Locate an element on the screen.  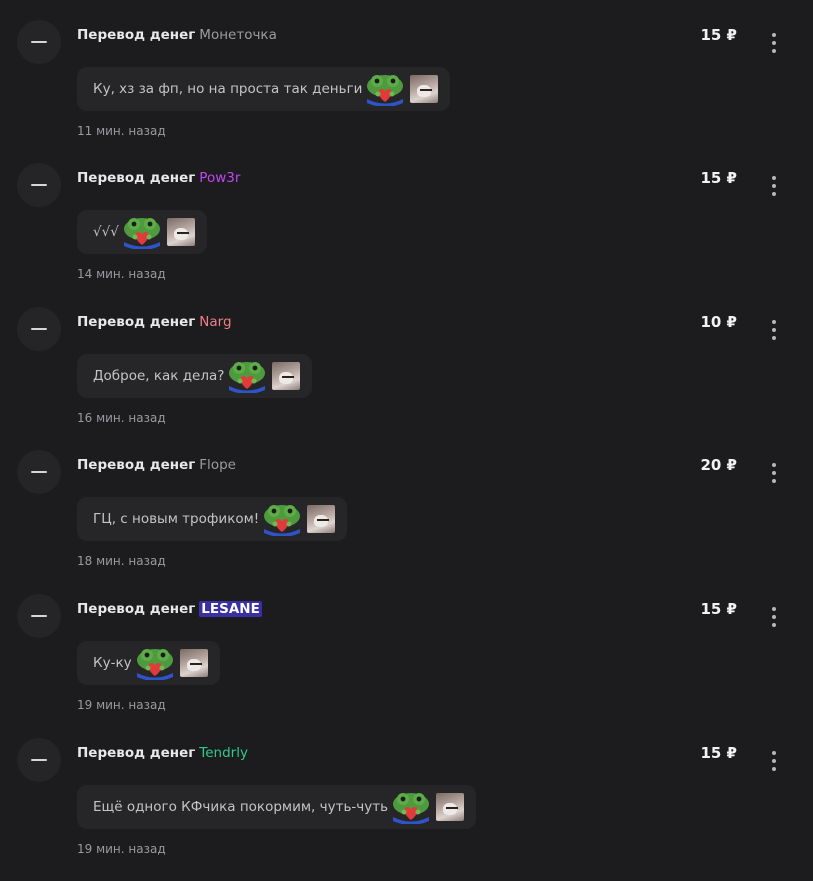
message-text: √√√ is located at coordinates (106, 232).